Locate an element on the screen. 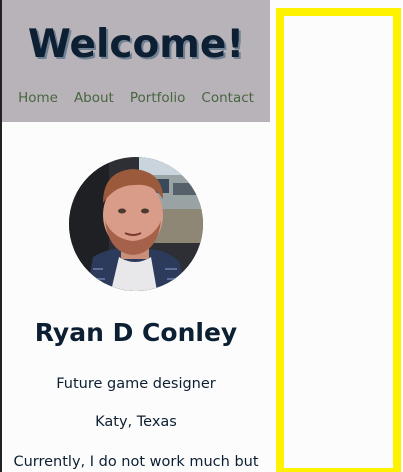 This screenshot has height=472, width=403. profile-bio: Currently, I do not work much but is located at coordinates (136, 462).